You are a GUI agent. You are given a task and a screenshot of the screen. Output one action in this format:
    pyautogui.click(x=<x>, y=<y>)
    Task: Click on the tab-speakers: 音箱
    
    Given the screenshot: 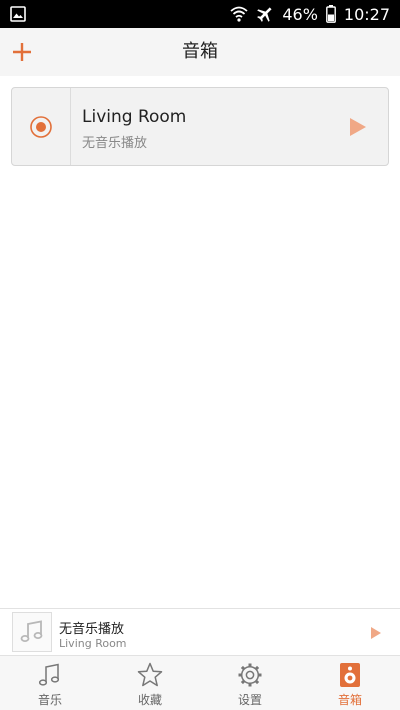 What is the action you would take?
    pyautogui.click(x=350, y=683)
    